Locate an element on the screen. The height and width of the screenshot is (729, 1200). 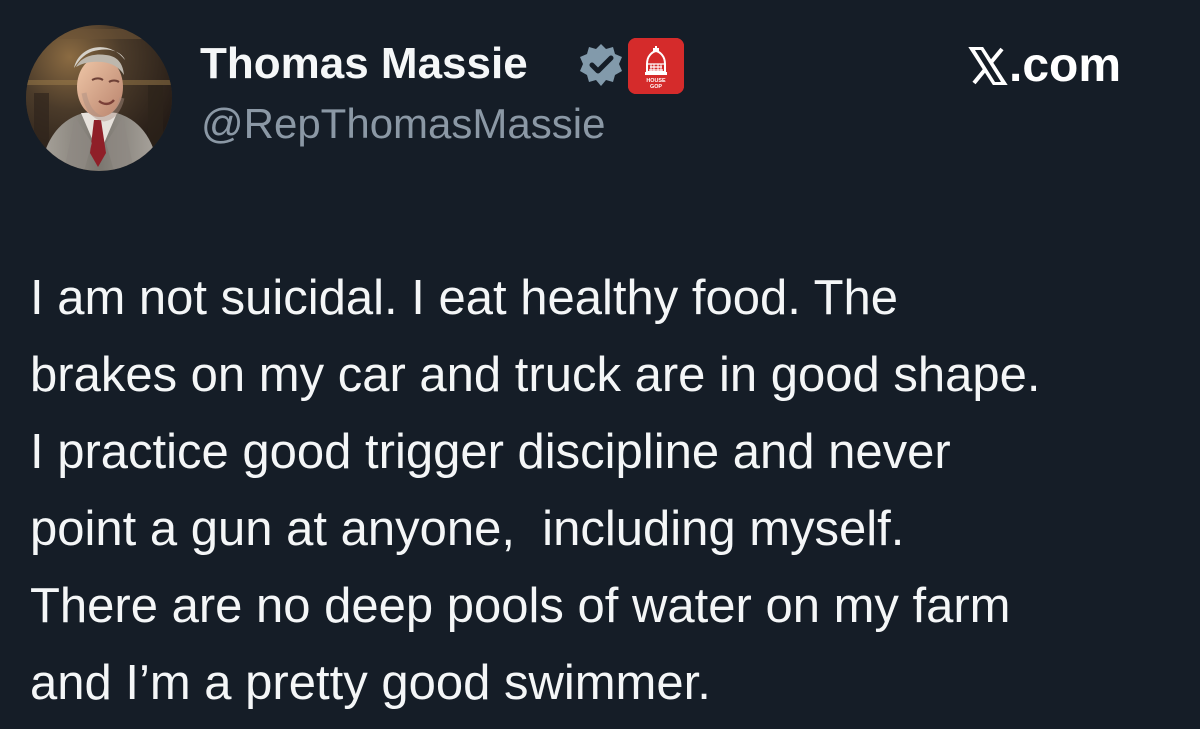
verified-badge-icon is located at coordinates (601, 65).